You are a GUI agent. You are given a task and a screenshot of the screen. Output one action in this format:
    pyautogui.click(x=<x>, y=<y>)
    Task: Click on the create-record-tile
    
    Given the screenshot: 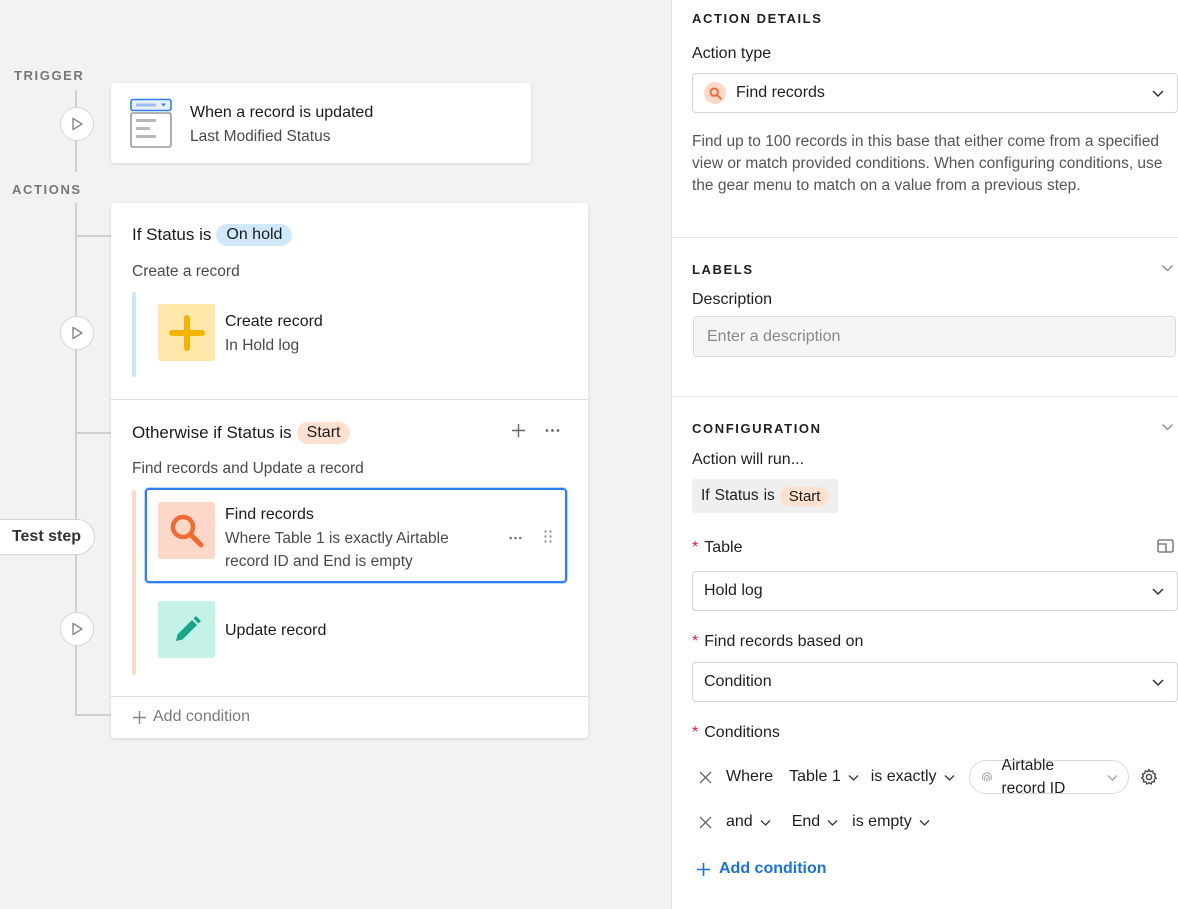 What is the action you would take?
    pyautogui.click(x=186, y=332)
    